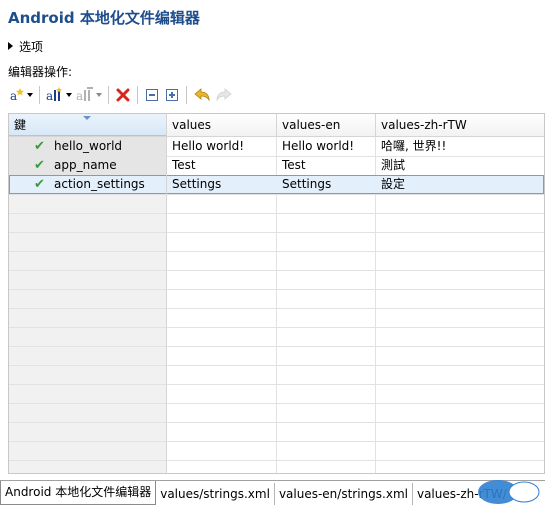 This screenshot has width=545, height=509. What do you see at coordinates (509, 492) in the screenshot?
I see `ithelp-watermark-logo` at bounding box center [509, 492].